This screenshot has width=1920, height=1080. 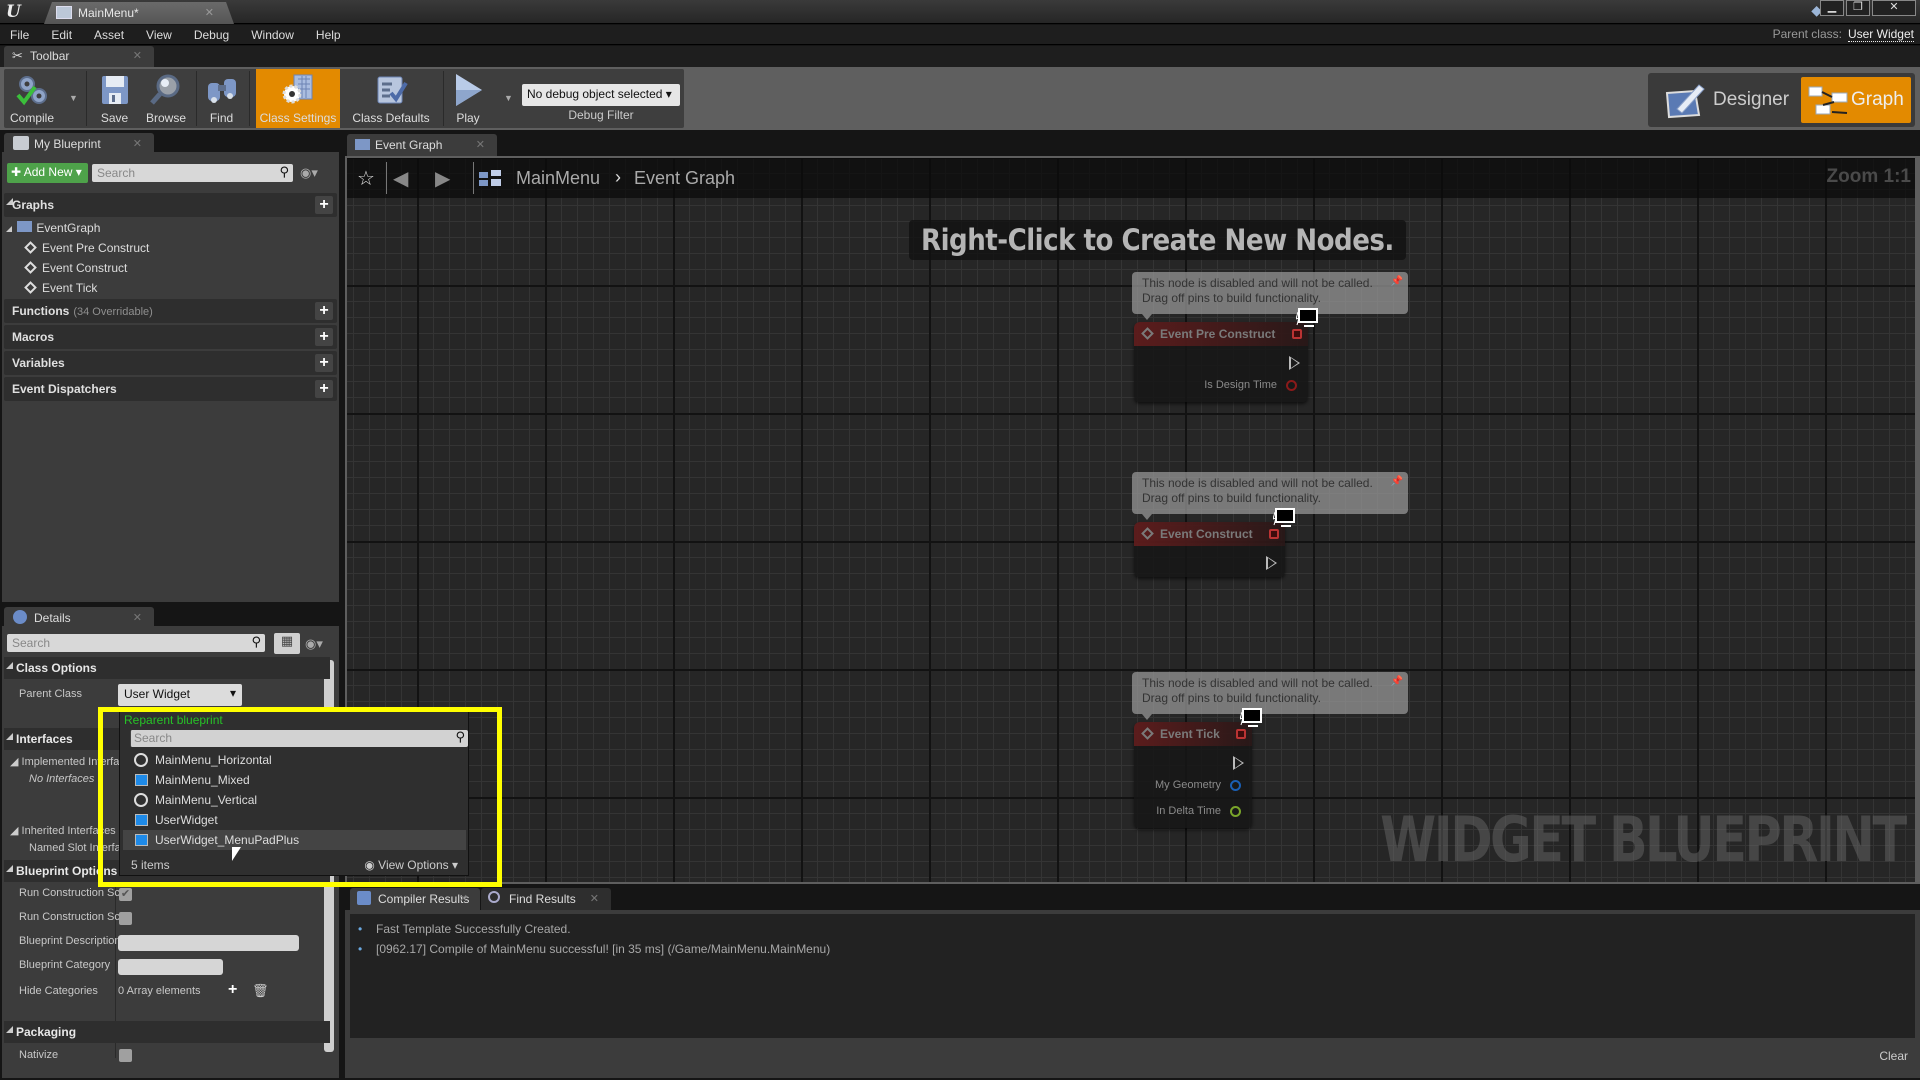 What do you see at coordinates (1733, 100) in the screenshot?
I see `designer-mode-button: Designer` at bounding box center [1733, 100].